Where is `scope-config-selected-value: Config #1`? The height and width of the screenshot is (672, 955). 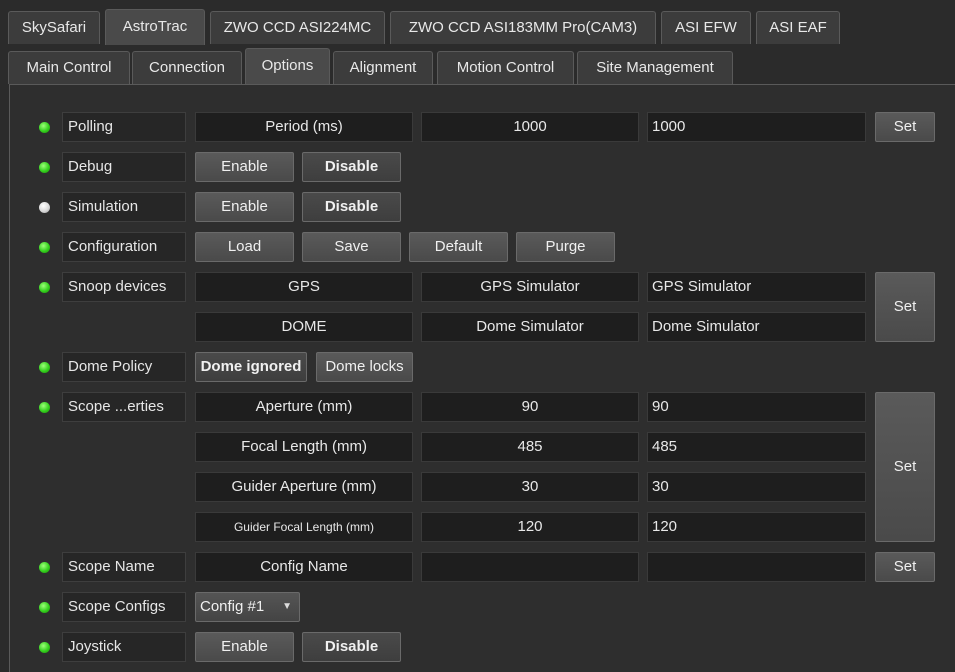 scope-config-selected-value: Config #1 is located at coordinates (232, 606).